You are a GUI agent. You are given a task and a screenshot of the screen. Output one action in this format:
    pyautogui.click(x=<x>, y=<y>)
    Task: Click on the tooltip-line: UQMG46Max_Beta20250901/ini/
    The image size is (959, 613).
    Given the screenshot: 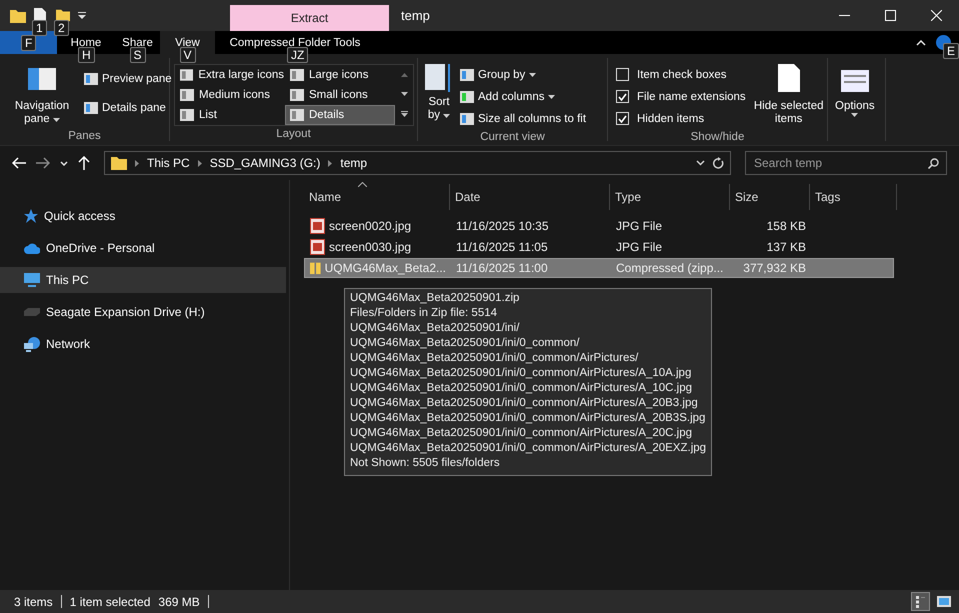 What is the action you would take?
    pyautogui.click(x=435, y=328)
    